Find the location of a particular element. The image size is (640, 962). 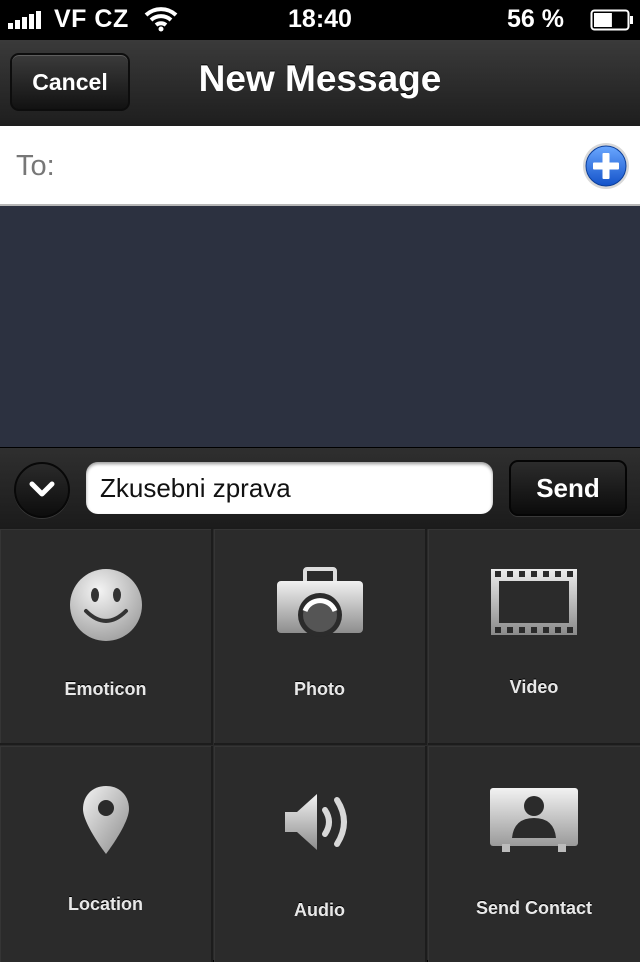

send-button: Send is located at coordinates (568, 488).